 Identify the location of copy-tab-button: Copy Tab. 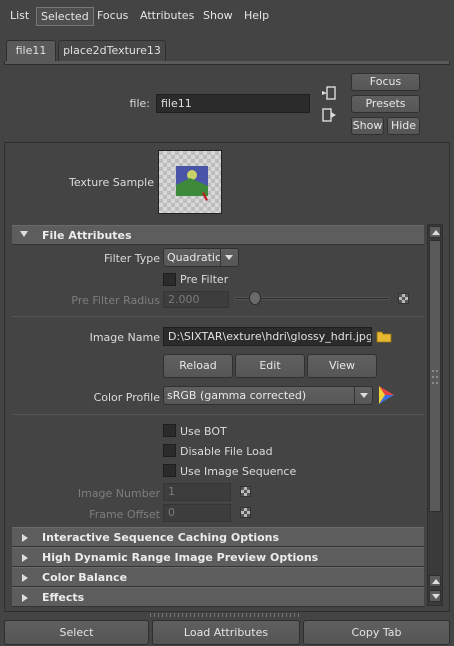
(376, 632).